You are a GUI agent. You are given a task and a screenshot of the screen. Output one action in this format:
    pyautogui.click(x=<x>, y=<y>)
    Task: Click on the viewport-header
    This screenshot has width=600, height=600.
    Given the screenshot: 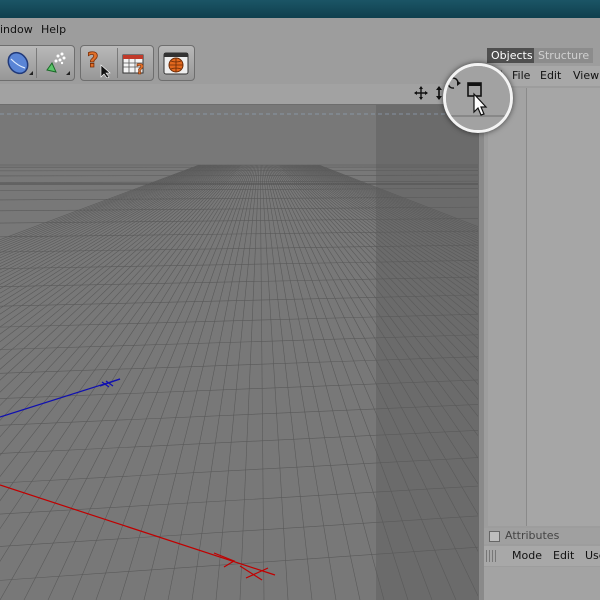 What is the action you would take?
    pyautogui.click(x=242, y=94)
    